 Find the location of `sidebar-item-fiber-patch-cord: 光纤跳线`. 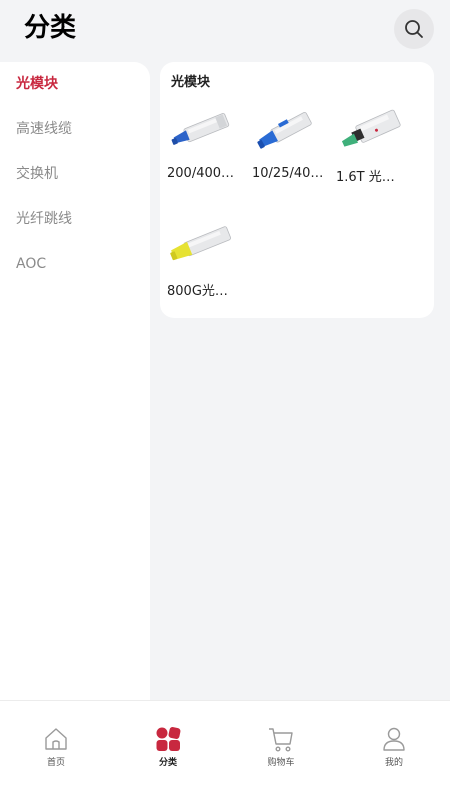

sidebar-item-fiber-patch-cord: 光纤跳线 is located at coordinates (44, 219).